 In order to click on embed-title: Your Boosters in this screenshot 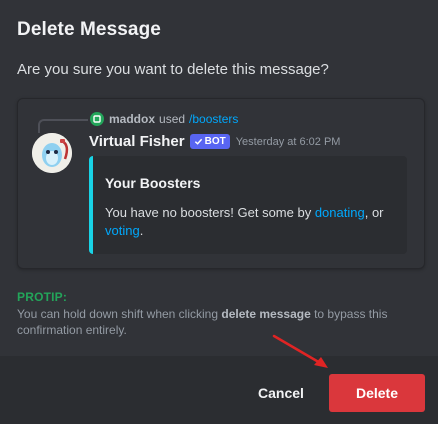, I will do `click(153, 183)`.